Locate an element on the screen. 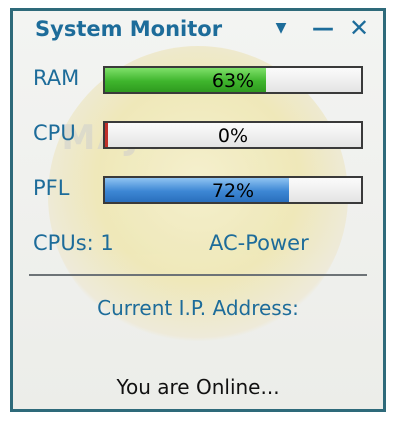 Image resolution: width=400 pixels, height=427 pixels. cpu-progress-bar: 0% is located at coordinates (233, 135).